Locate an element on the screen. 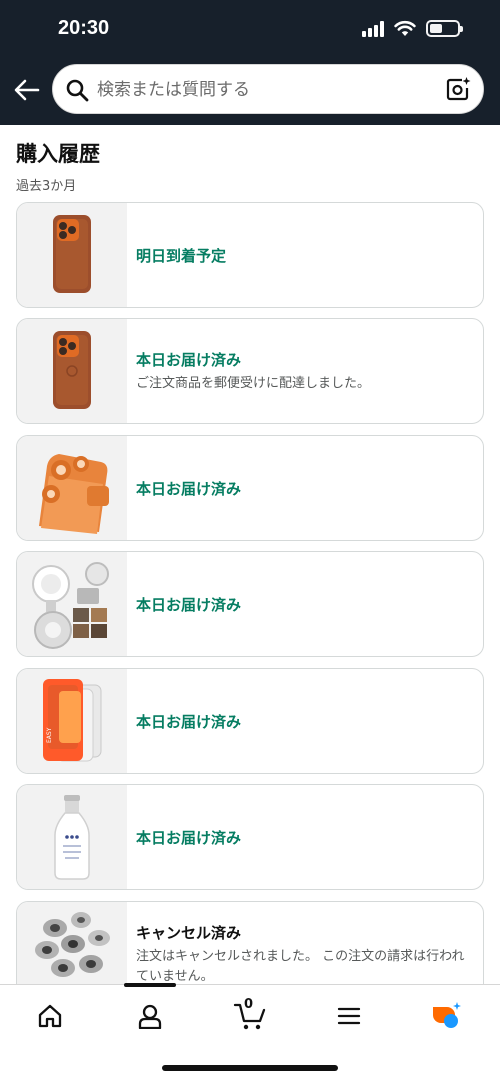  search-icon is located at coordinates (77, 90).